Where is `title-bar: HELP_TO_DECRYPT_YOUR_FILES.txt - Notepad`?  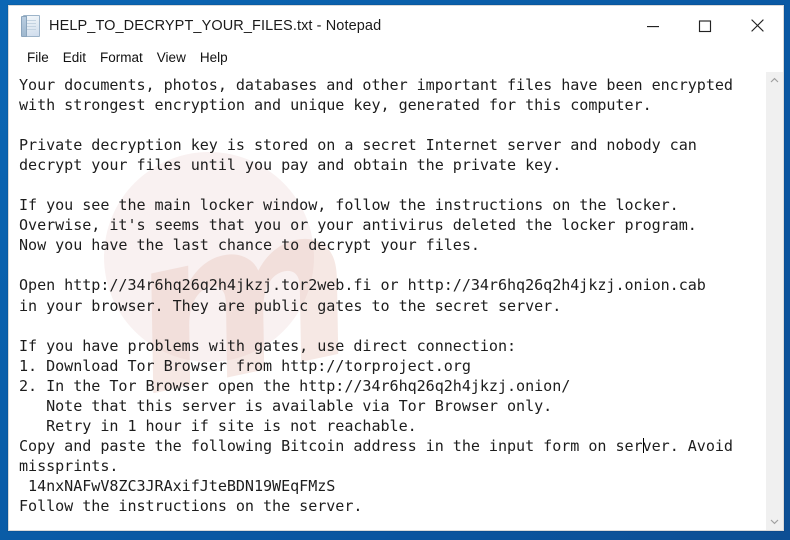 title-bar: HELP_TO_DECRYPT_YOUR_FILES.txt - Notepad is located at coordinates (396, 25).